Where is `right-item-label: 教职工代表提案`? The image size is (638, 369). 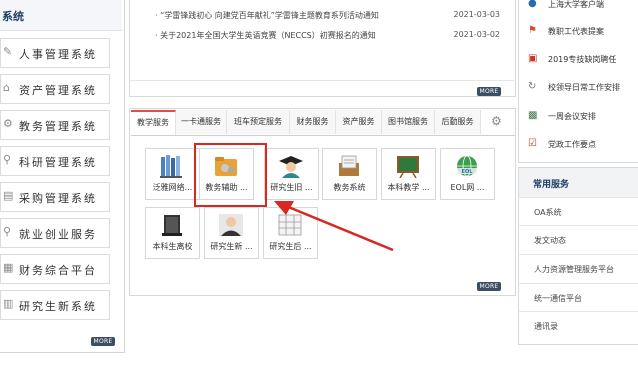 right-item-label: 教职工代表提案 is located at coordinates (576, 31).